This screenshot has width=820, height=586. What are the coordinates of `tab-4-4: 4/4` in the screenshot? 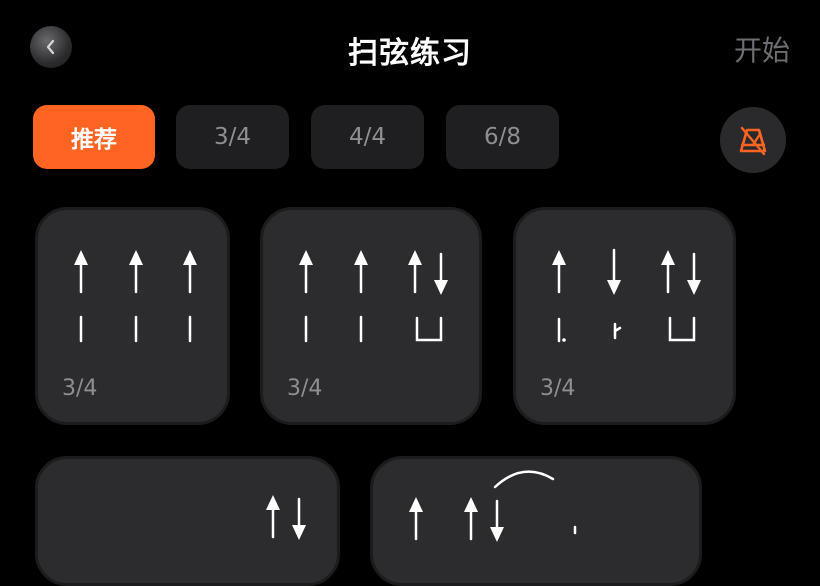 It's located at (367, 137).